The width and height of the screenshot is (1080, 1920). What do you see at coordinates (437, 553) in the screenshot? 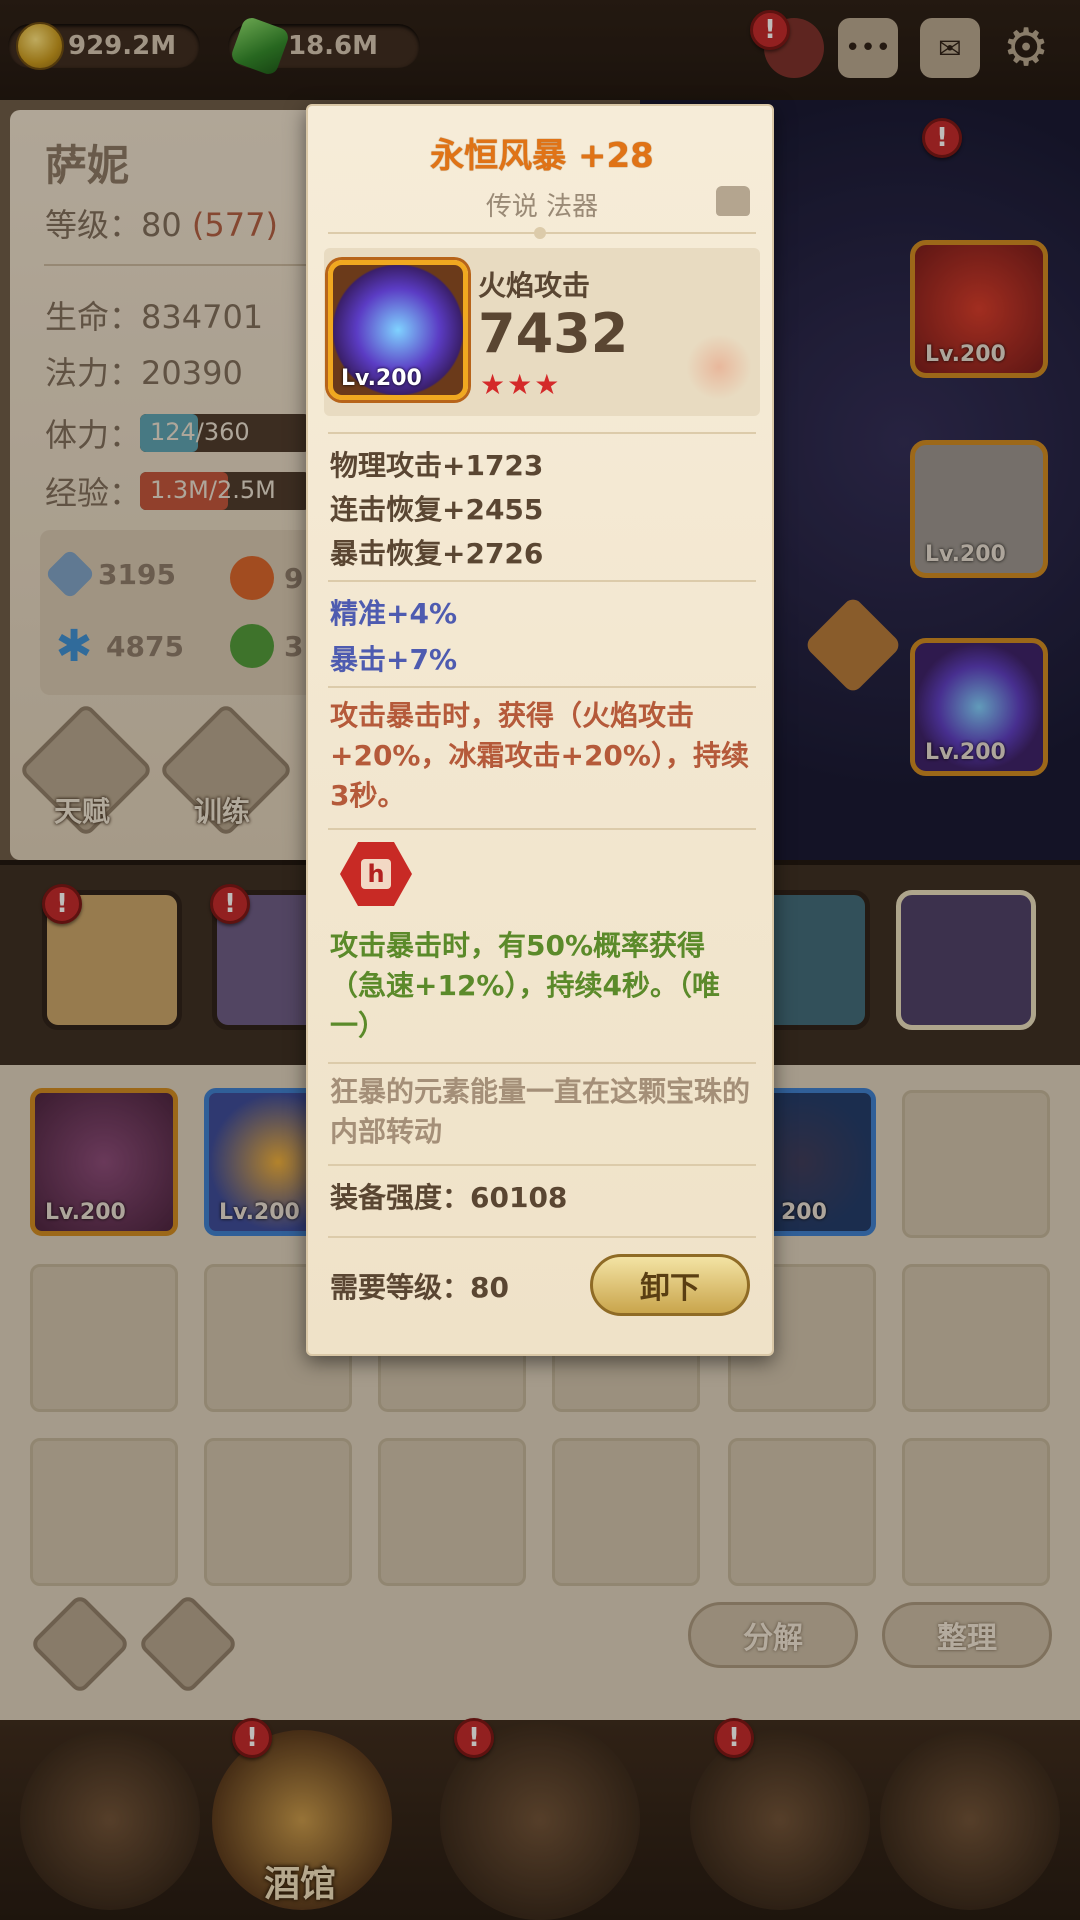
I see `bonus-stat: 暴击恢复+2726` at bounding box center [437, 553].